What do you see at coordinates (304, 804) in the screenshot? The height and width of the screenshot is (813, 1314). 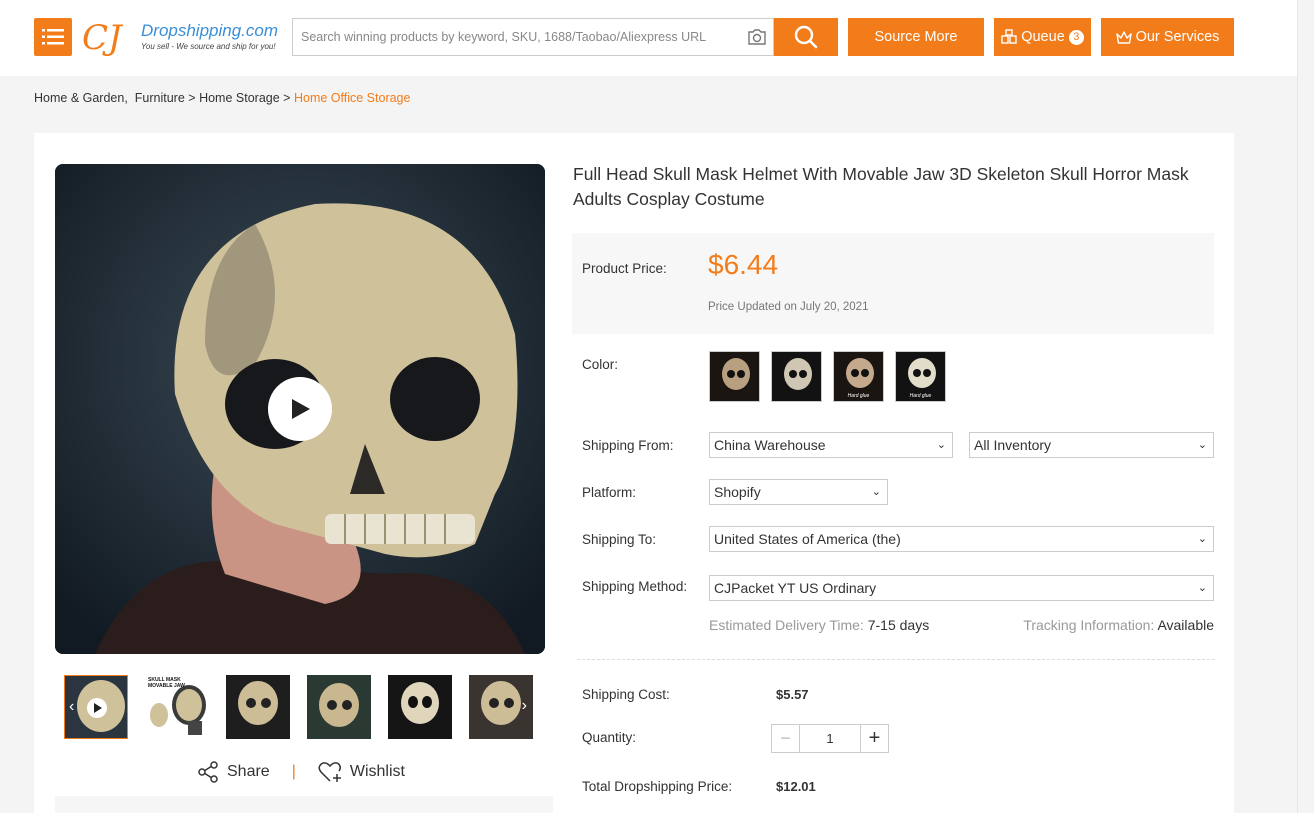 I see `gallery-footer-box` at bounding box center [304, 804].